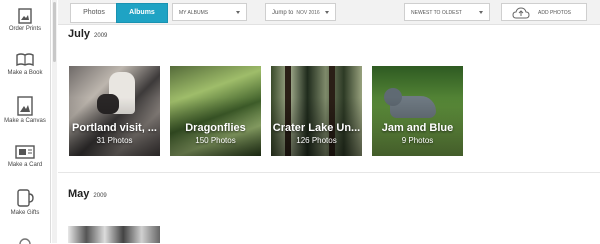  What do you see at coordinates (316, 111) in the screenshot?
I see `album-card: Crater Lake Un... 126 Photos` at bounding box center [316, 111].